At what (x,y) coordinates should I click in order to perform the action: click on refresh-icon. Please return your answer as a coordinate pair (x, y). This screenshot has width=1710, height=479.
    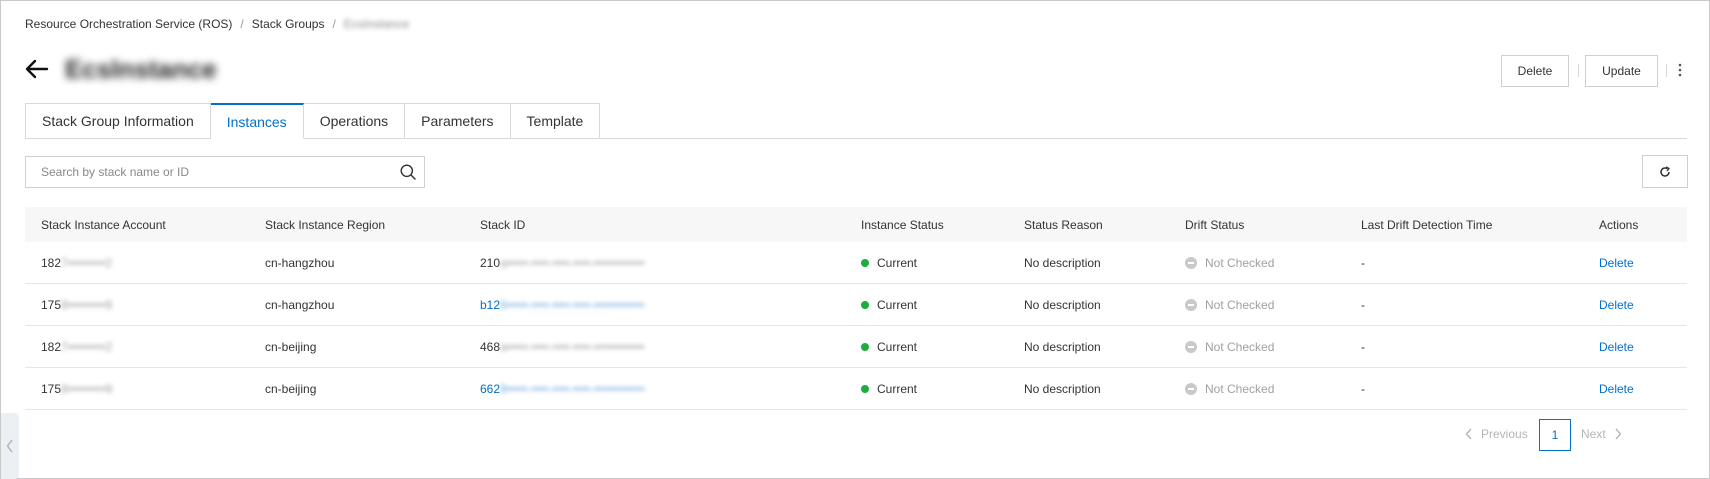
    Looking at the image, I should click on (1665, 171).